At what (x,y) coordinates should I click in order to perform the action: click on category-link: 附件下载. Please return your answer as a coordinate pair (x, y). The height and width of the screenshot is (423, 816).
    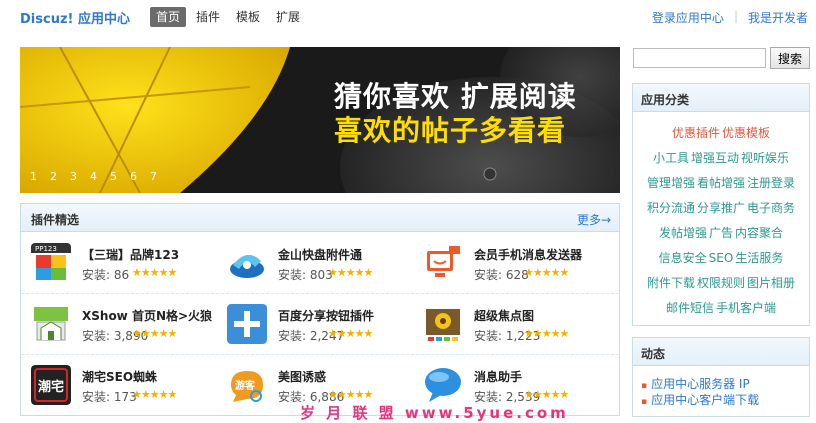
    Looking at the image, I should click on (671, 283).